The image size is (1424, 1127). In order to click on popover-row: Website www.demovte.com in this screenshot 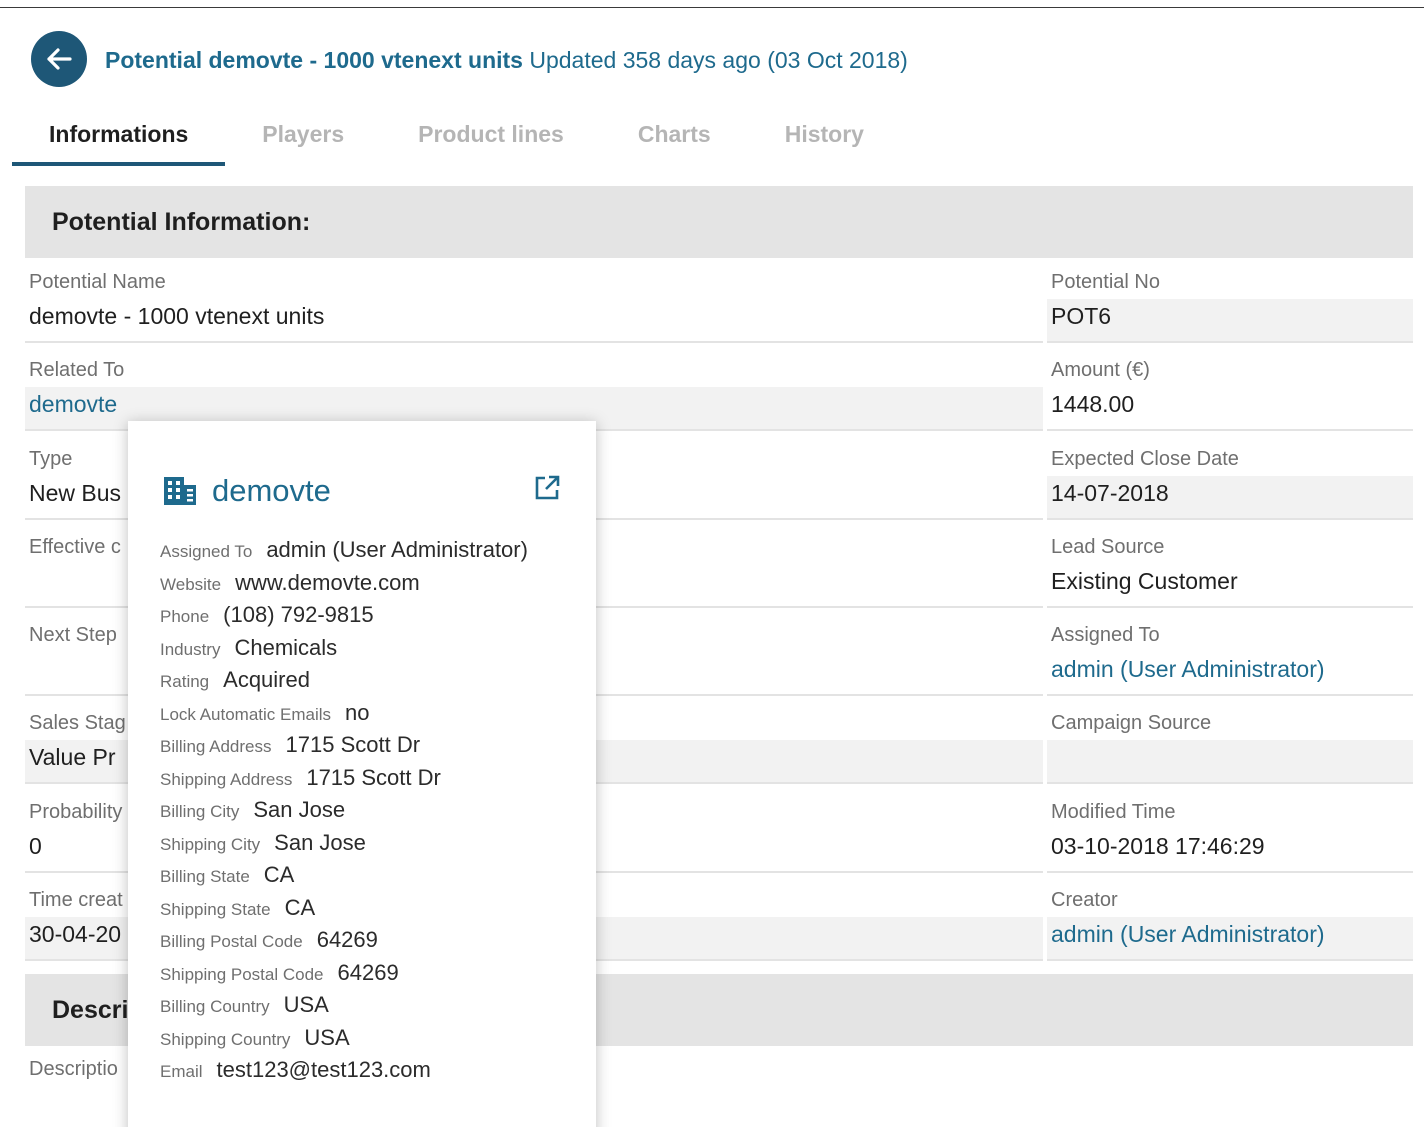, I will do `click(344, 583)`.